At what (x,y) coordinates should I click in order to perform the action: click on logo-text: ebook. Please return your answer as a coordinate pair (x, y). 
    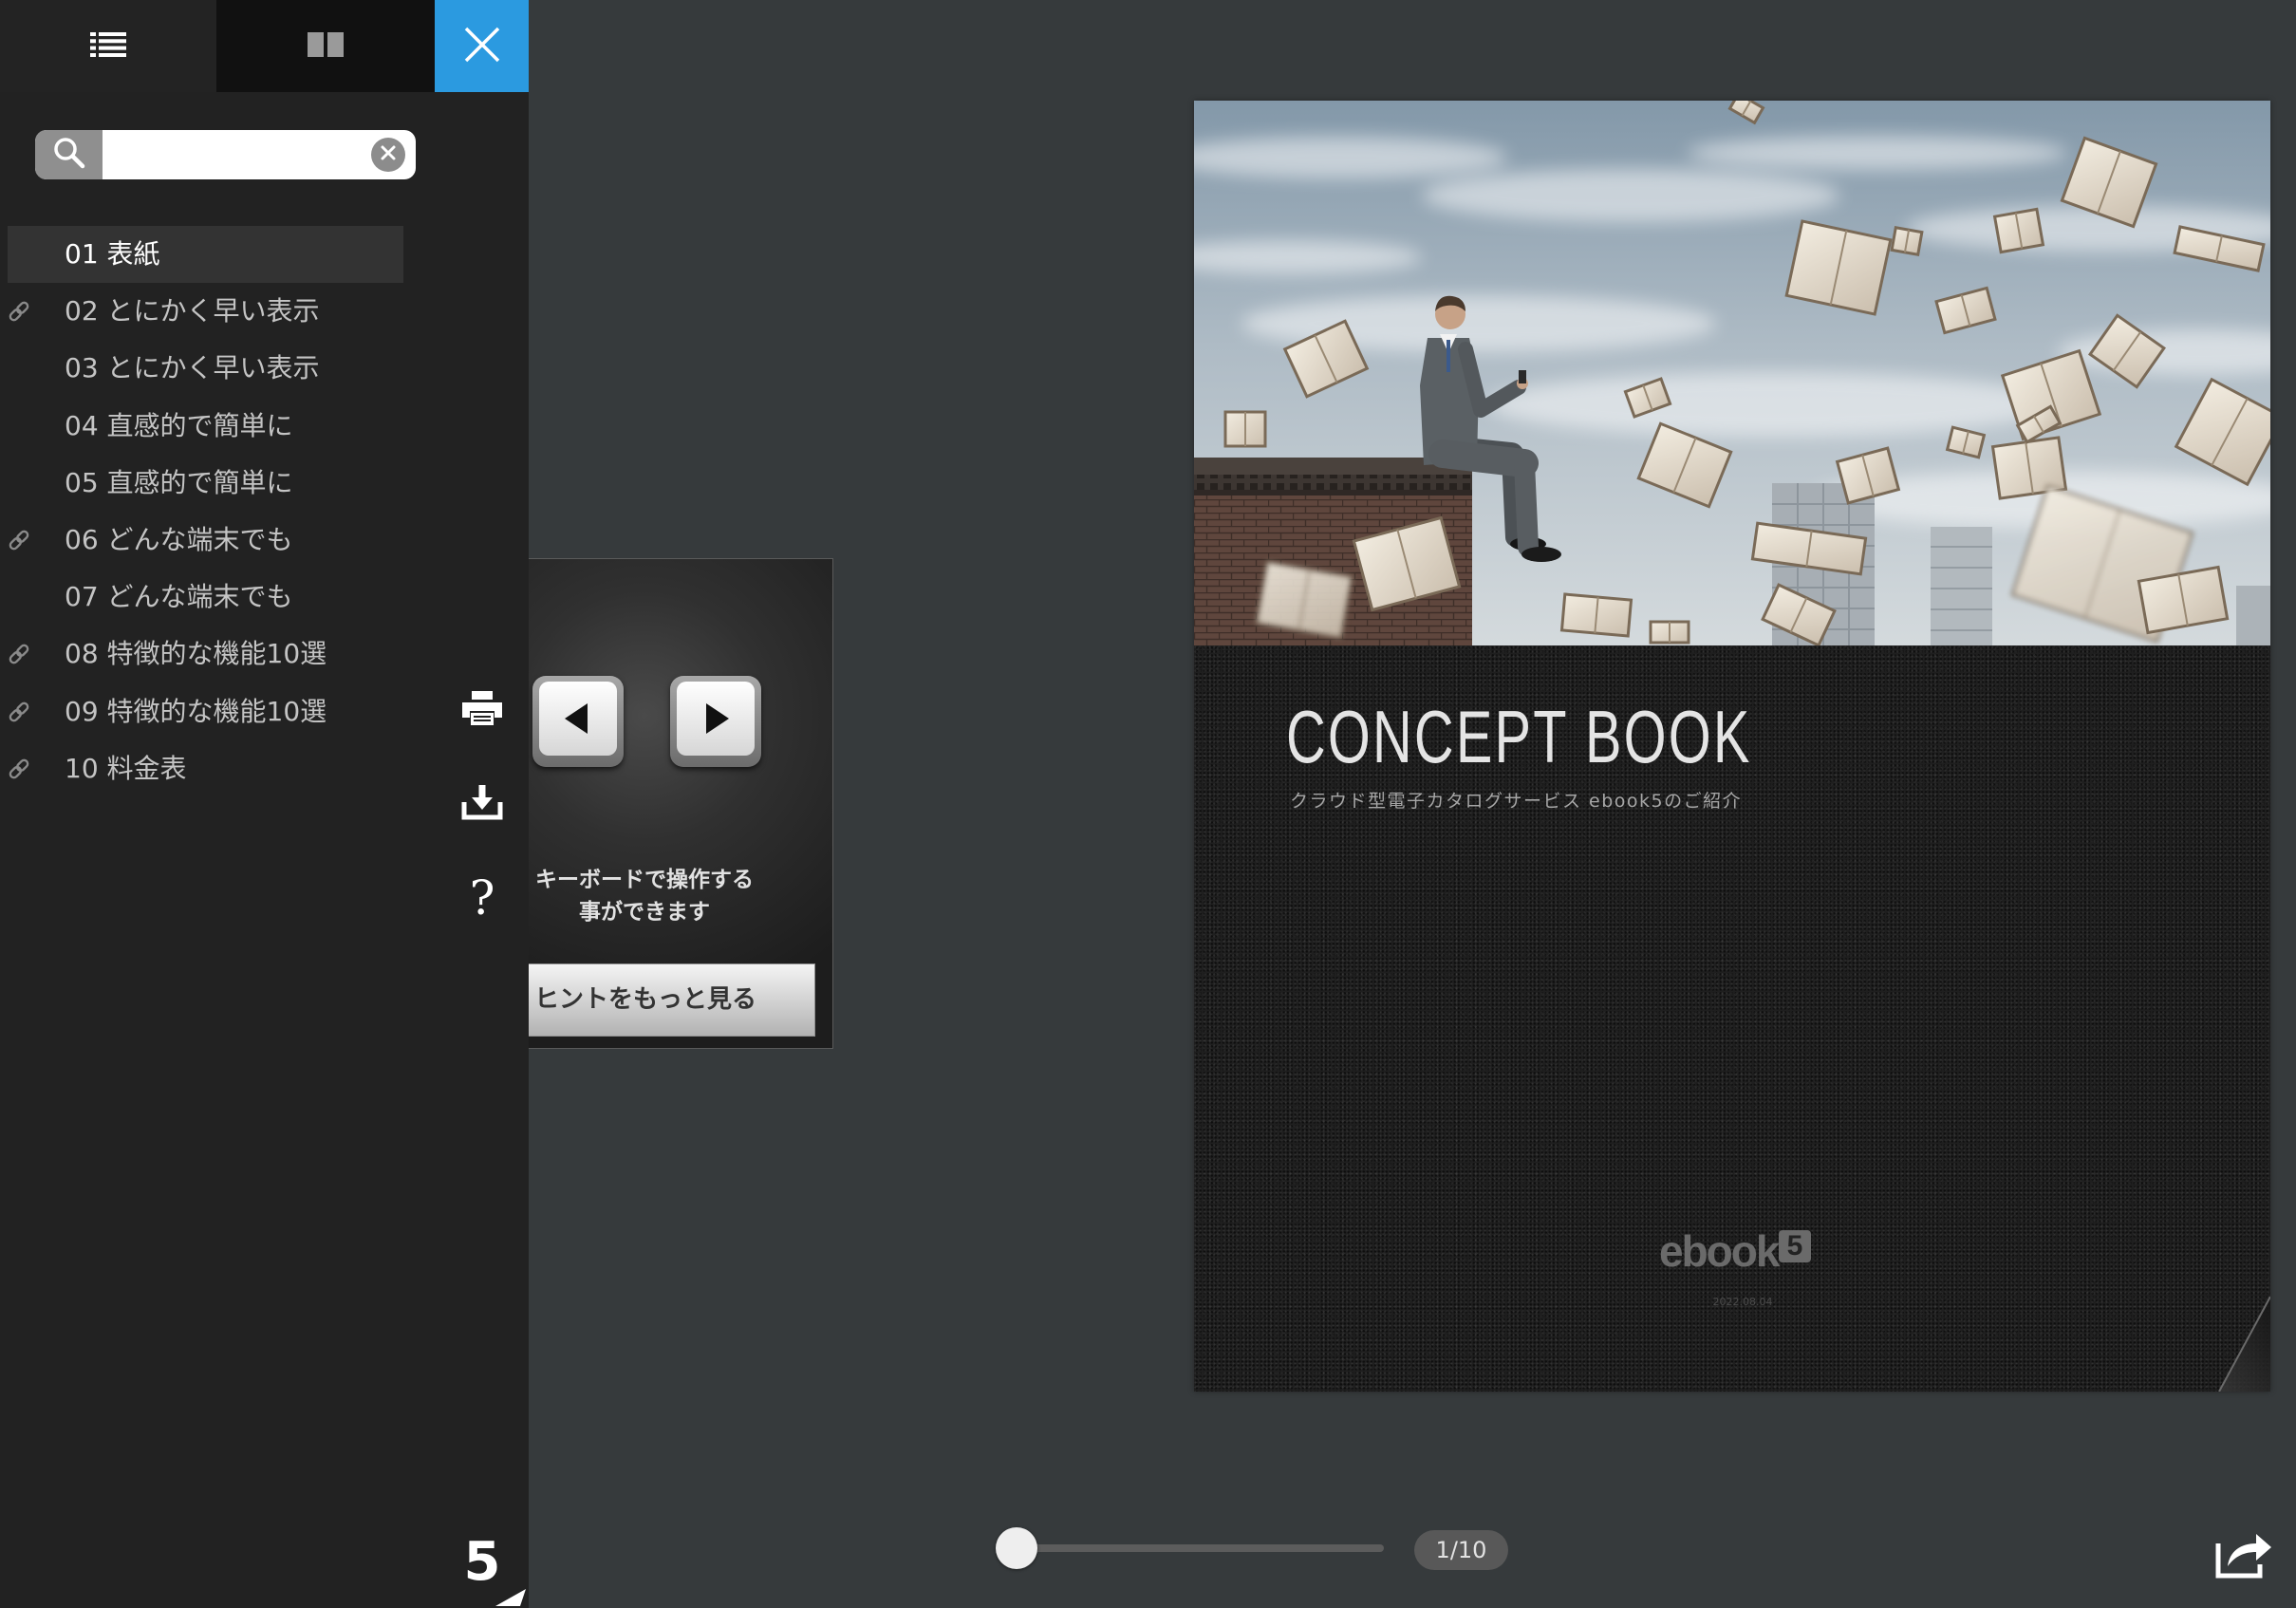
    Looking at the image, I should click on (1720, 1251).